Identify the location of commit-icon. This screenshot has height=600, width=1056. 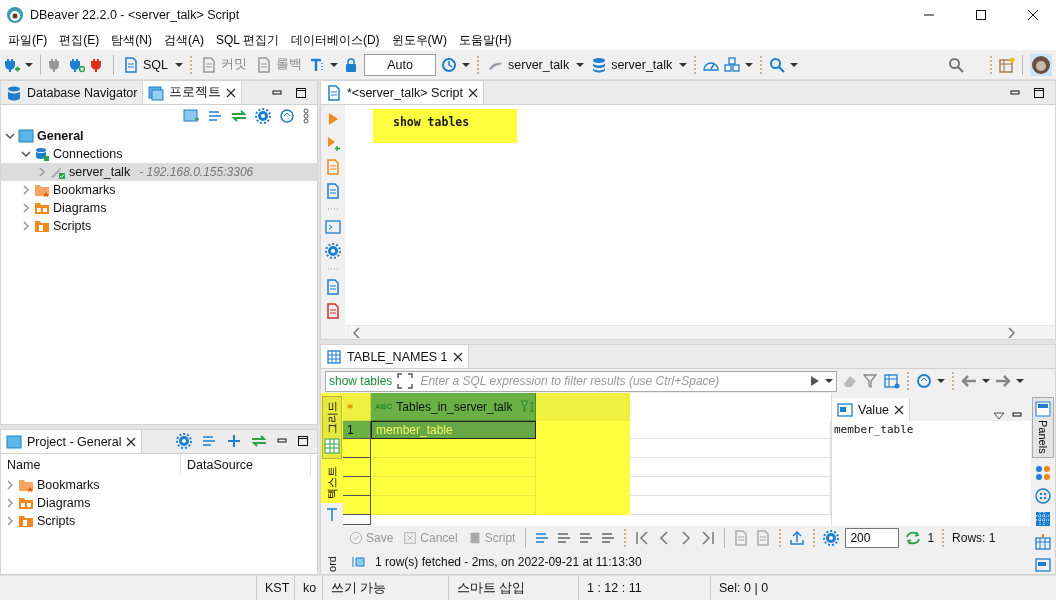
(209, 64).